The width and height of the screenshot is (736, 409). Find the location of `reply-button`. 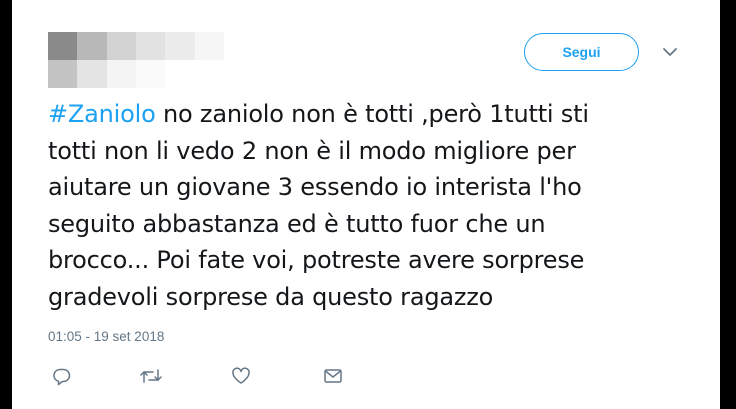

reply-button is located at coordinates (62, 376).